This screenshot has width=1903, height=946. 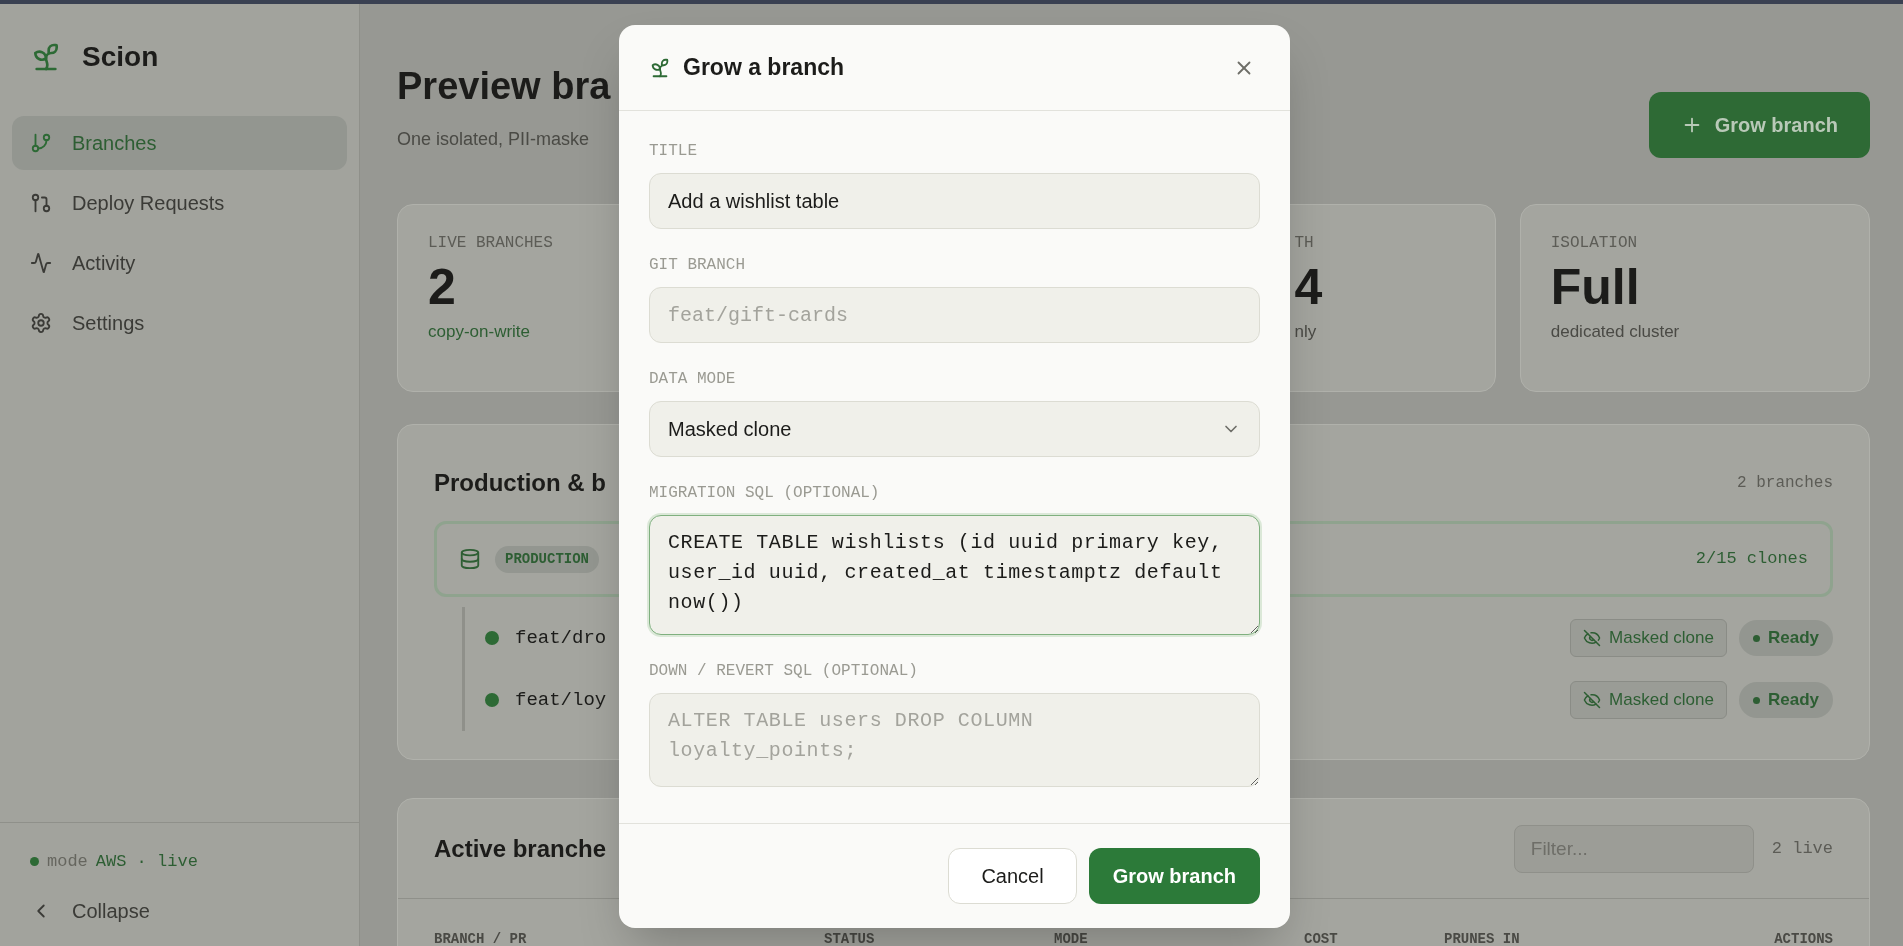 I want to click on field-label: TITLE, so click(x=673, y=151).